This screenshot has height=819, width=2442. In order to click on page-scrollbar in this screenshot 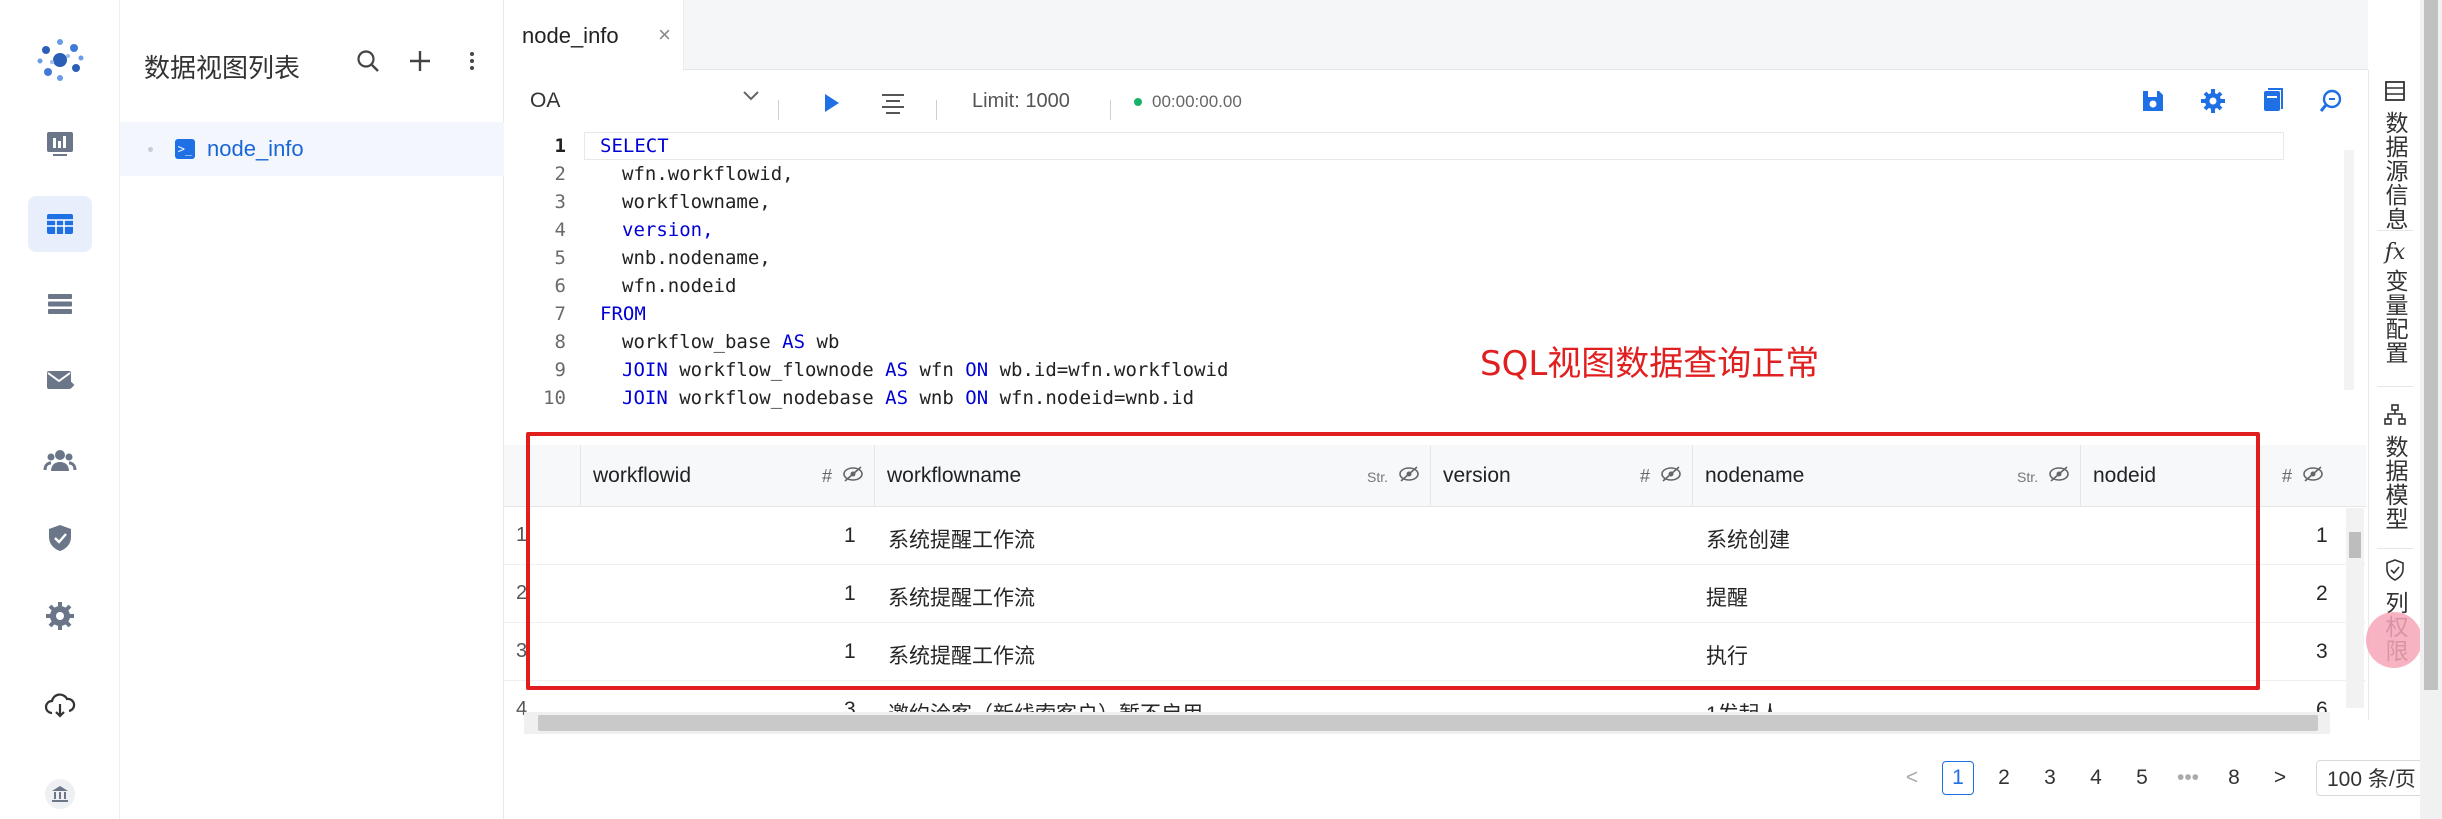, I will do `click(2431, 409)`.